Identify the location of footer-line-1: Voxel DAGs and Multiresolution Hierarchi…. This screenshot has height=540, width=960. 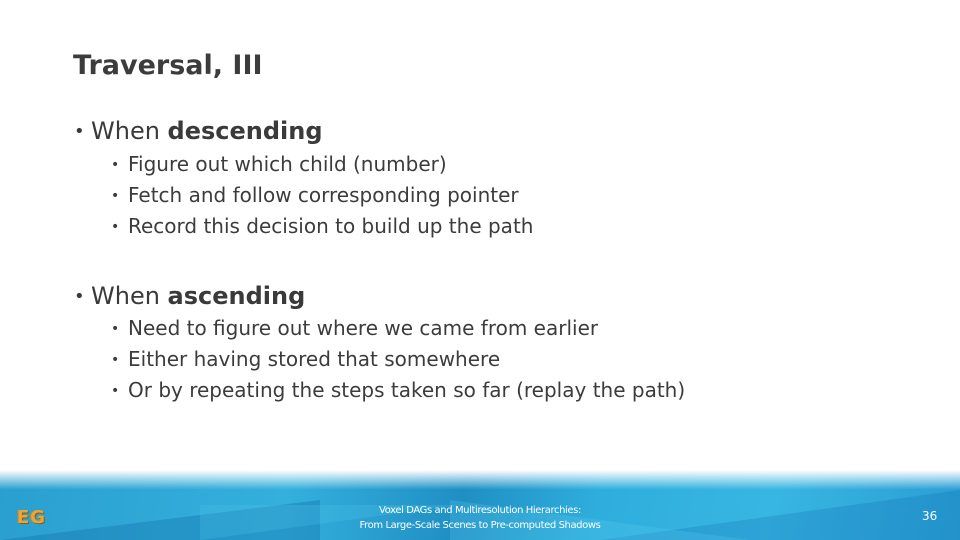
(480, 510).